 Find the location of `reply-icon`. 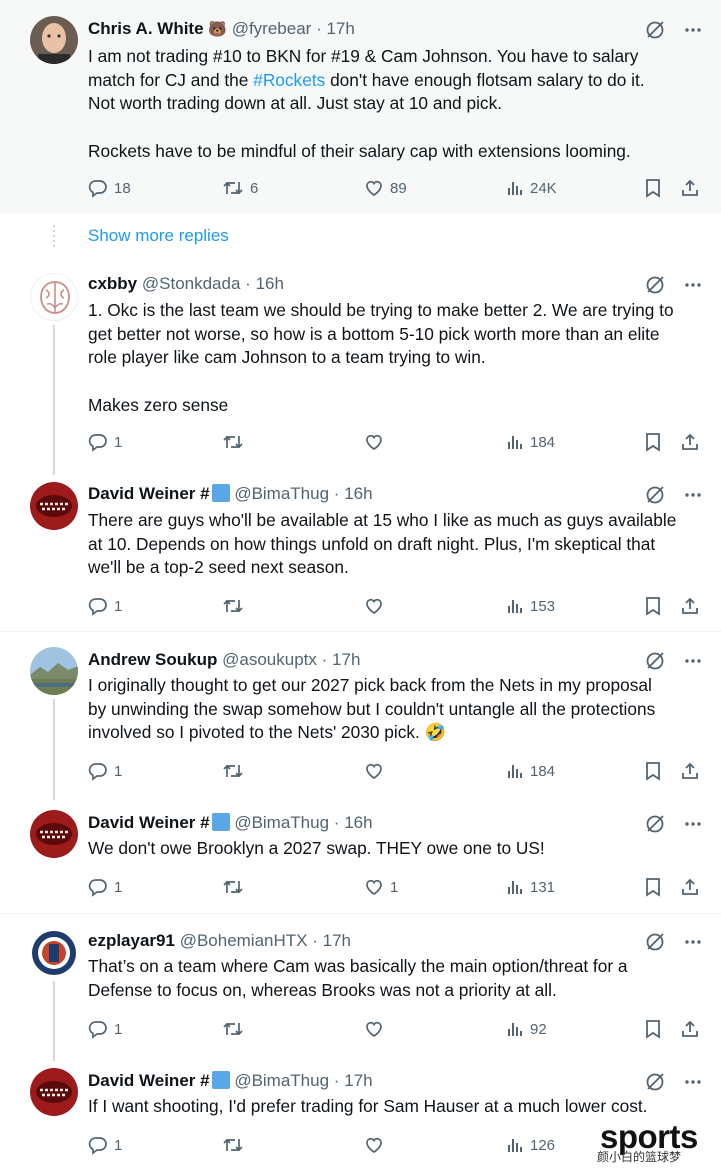

reply-icon is located at coordinates (97, 189).